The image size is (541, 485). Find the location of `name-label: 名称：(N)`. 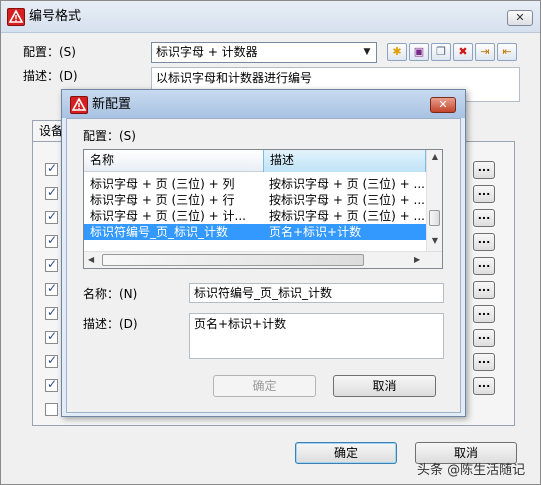

name-label: 名称：(N) is located at coordinates (110, 294).